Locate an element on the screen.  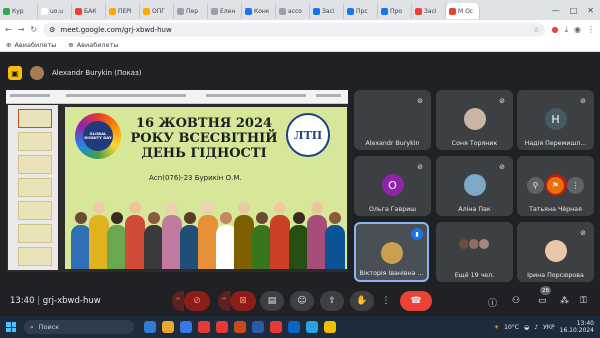
close-icon: ✕ is located at coordinates (590, 10).